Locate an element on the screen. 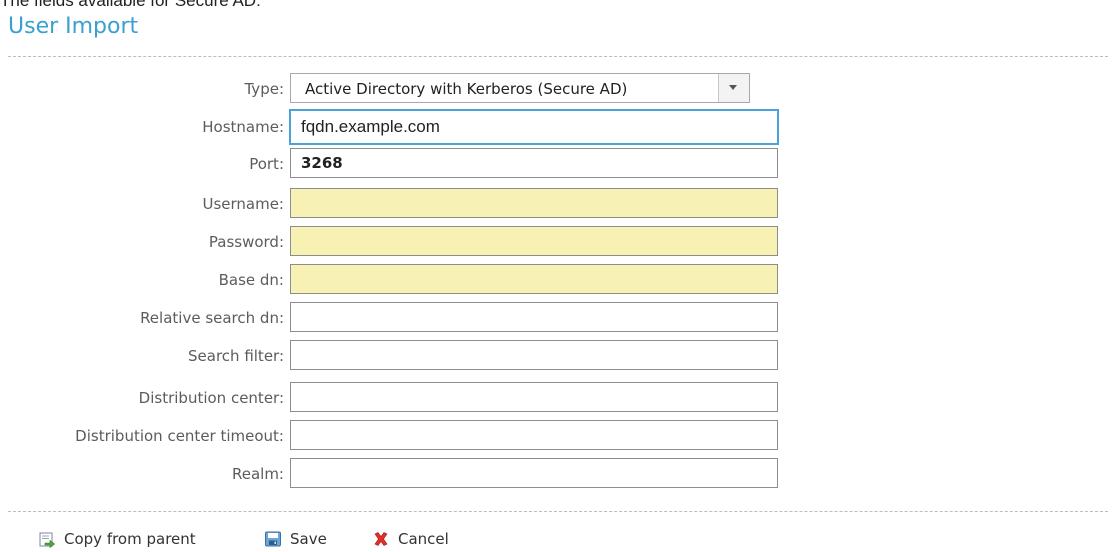 The height and width of the screenshot is (552, 1112). hostname-input: fqdn.example.com is located at coordinates (534, 127).